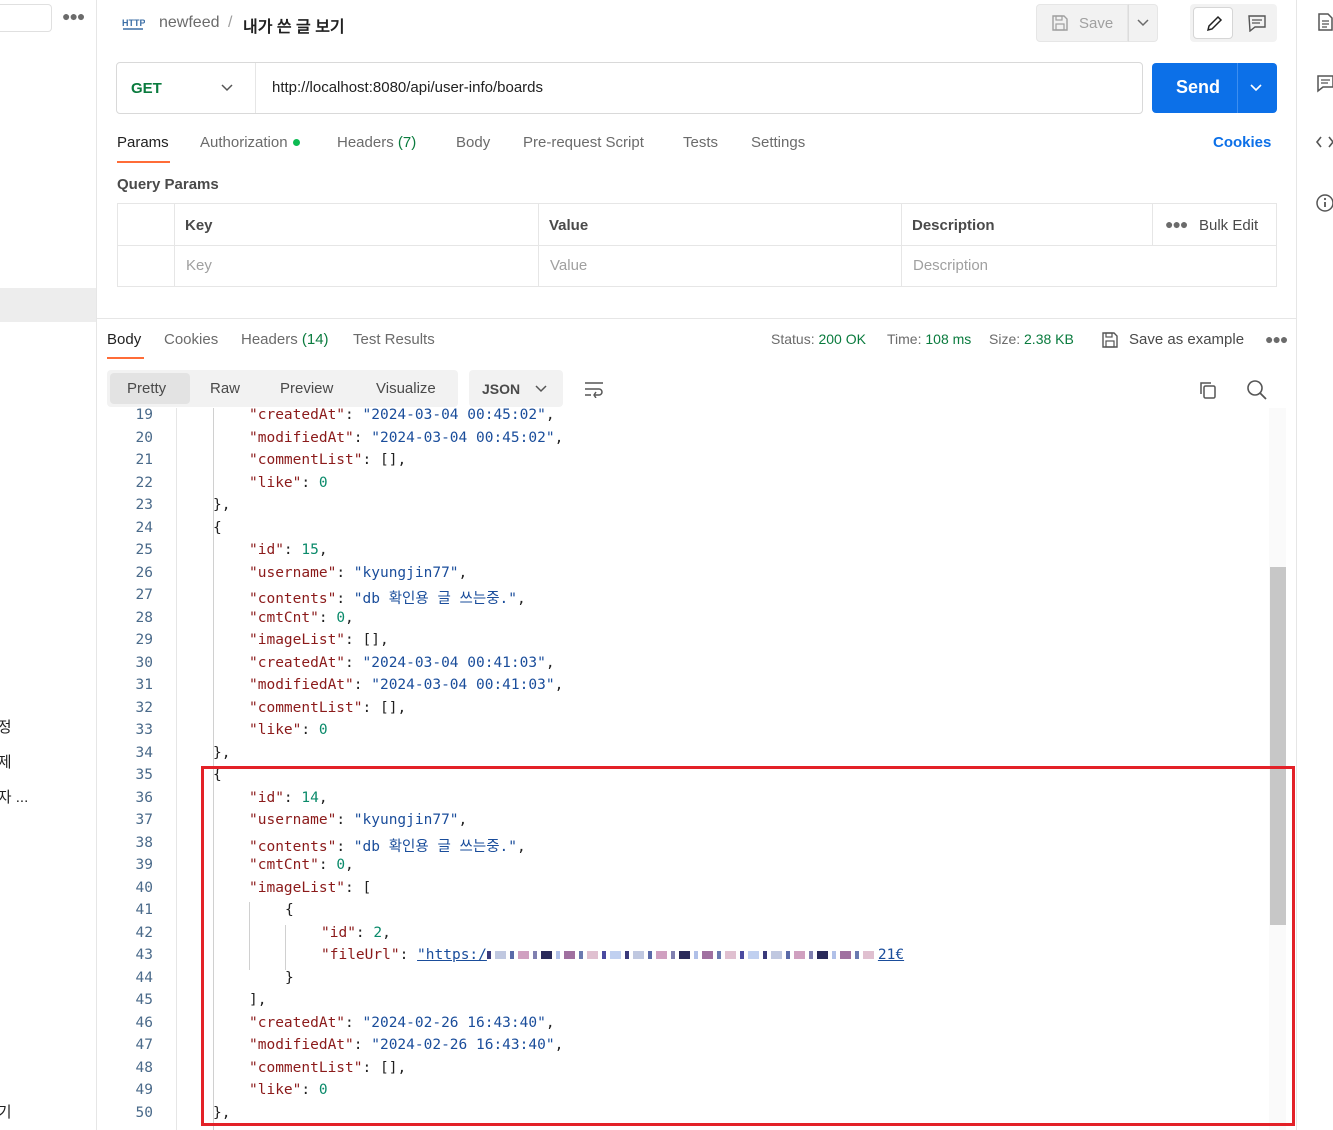 Image resolution: width=1333 pixels, height=1130 pixels. What do you see at coordinates (1257, 23) in the screenshot?
I see `comment-mode-button` at bounding box center [1257, 23].